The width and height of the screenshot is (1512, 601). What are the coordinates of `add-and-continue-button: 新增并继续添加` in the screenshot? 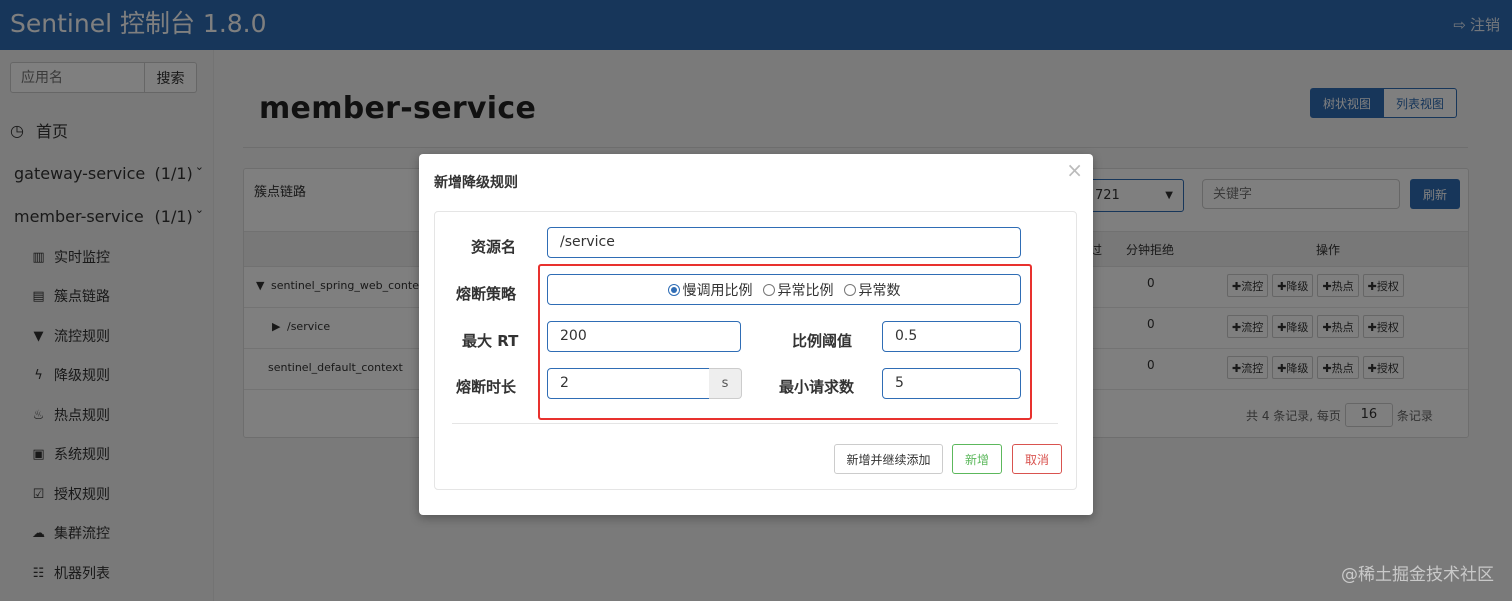 It's located at (888, 459).